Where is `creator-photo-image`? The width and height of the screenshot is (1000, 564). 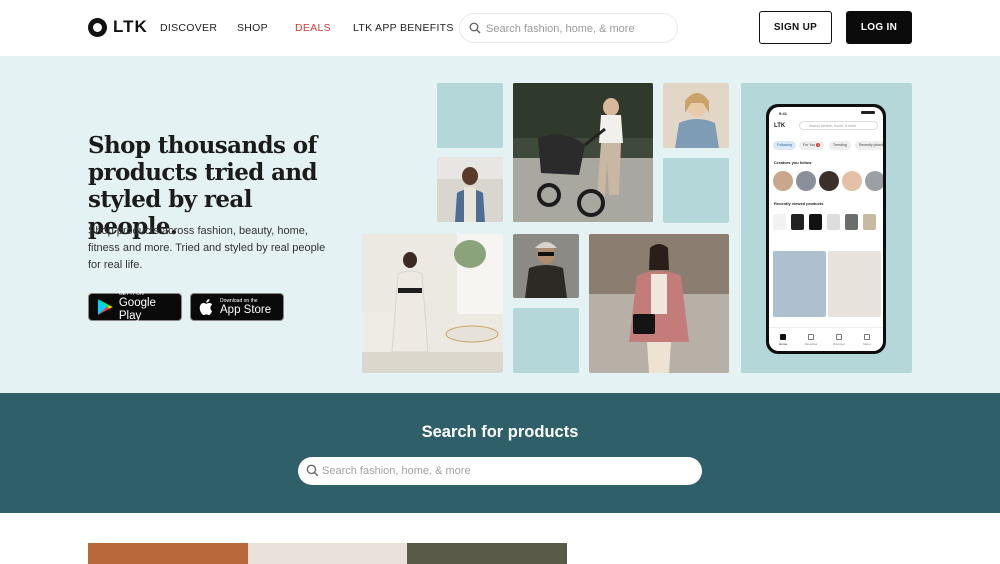
creator-photo-image is located at coordinates (470, 189).